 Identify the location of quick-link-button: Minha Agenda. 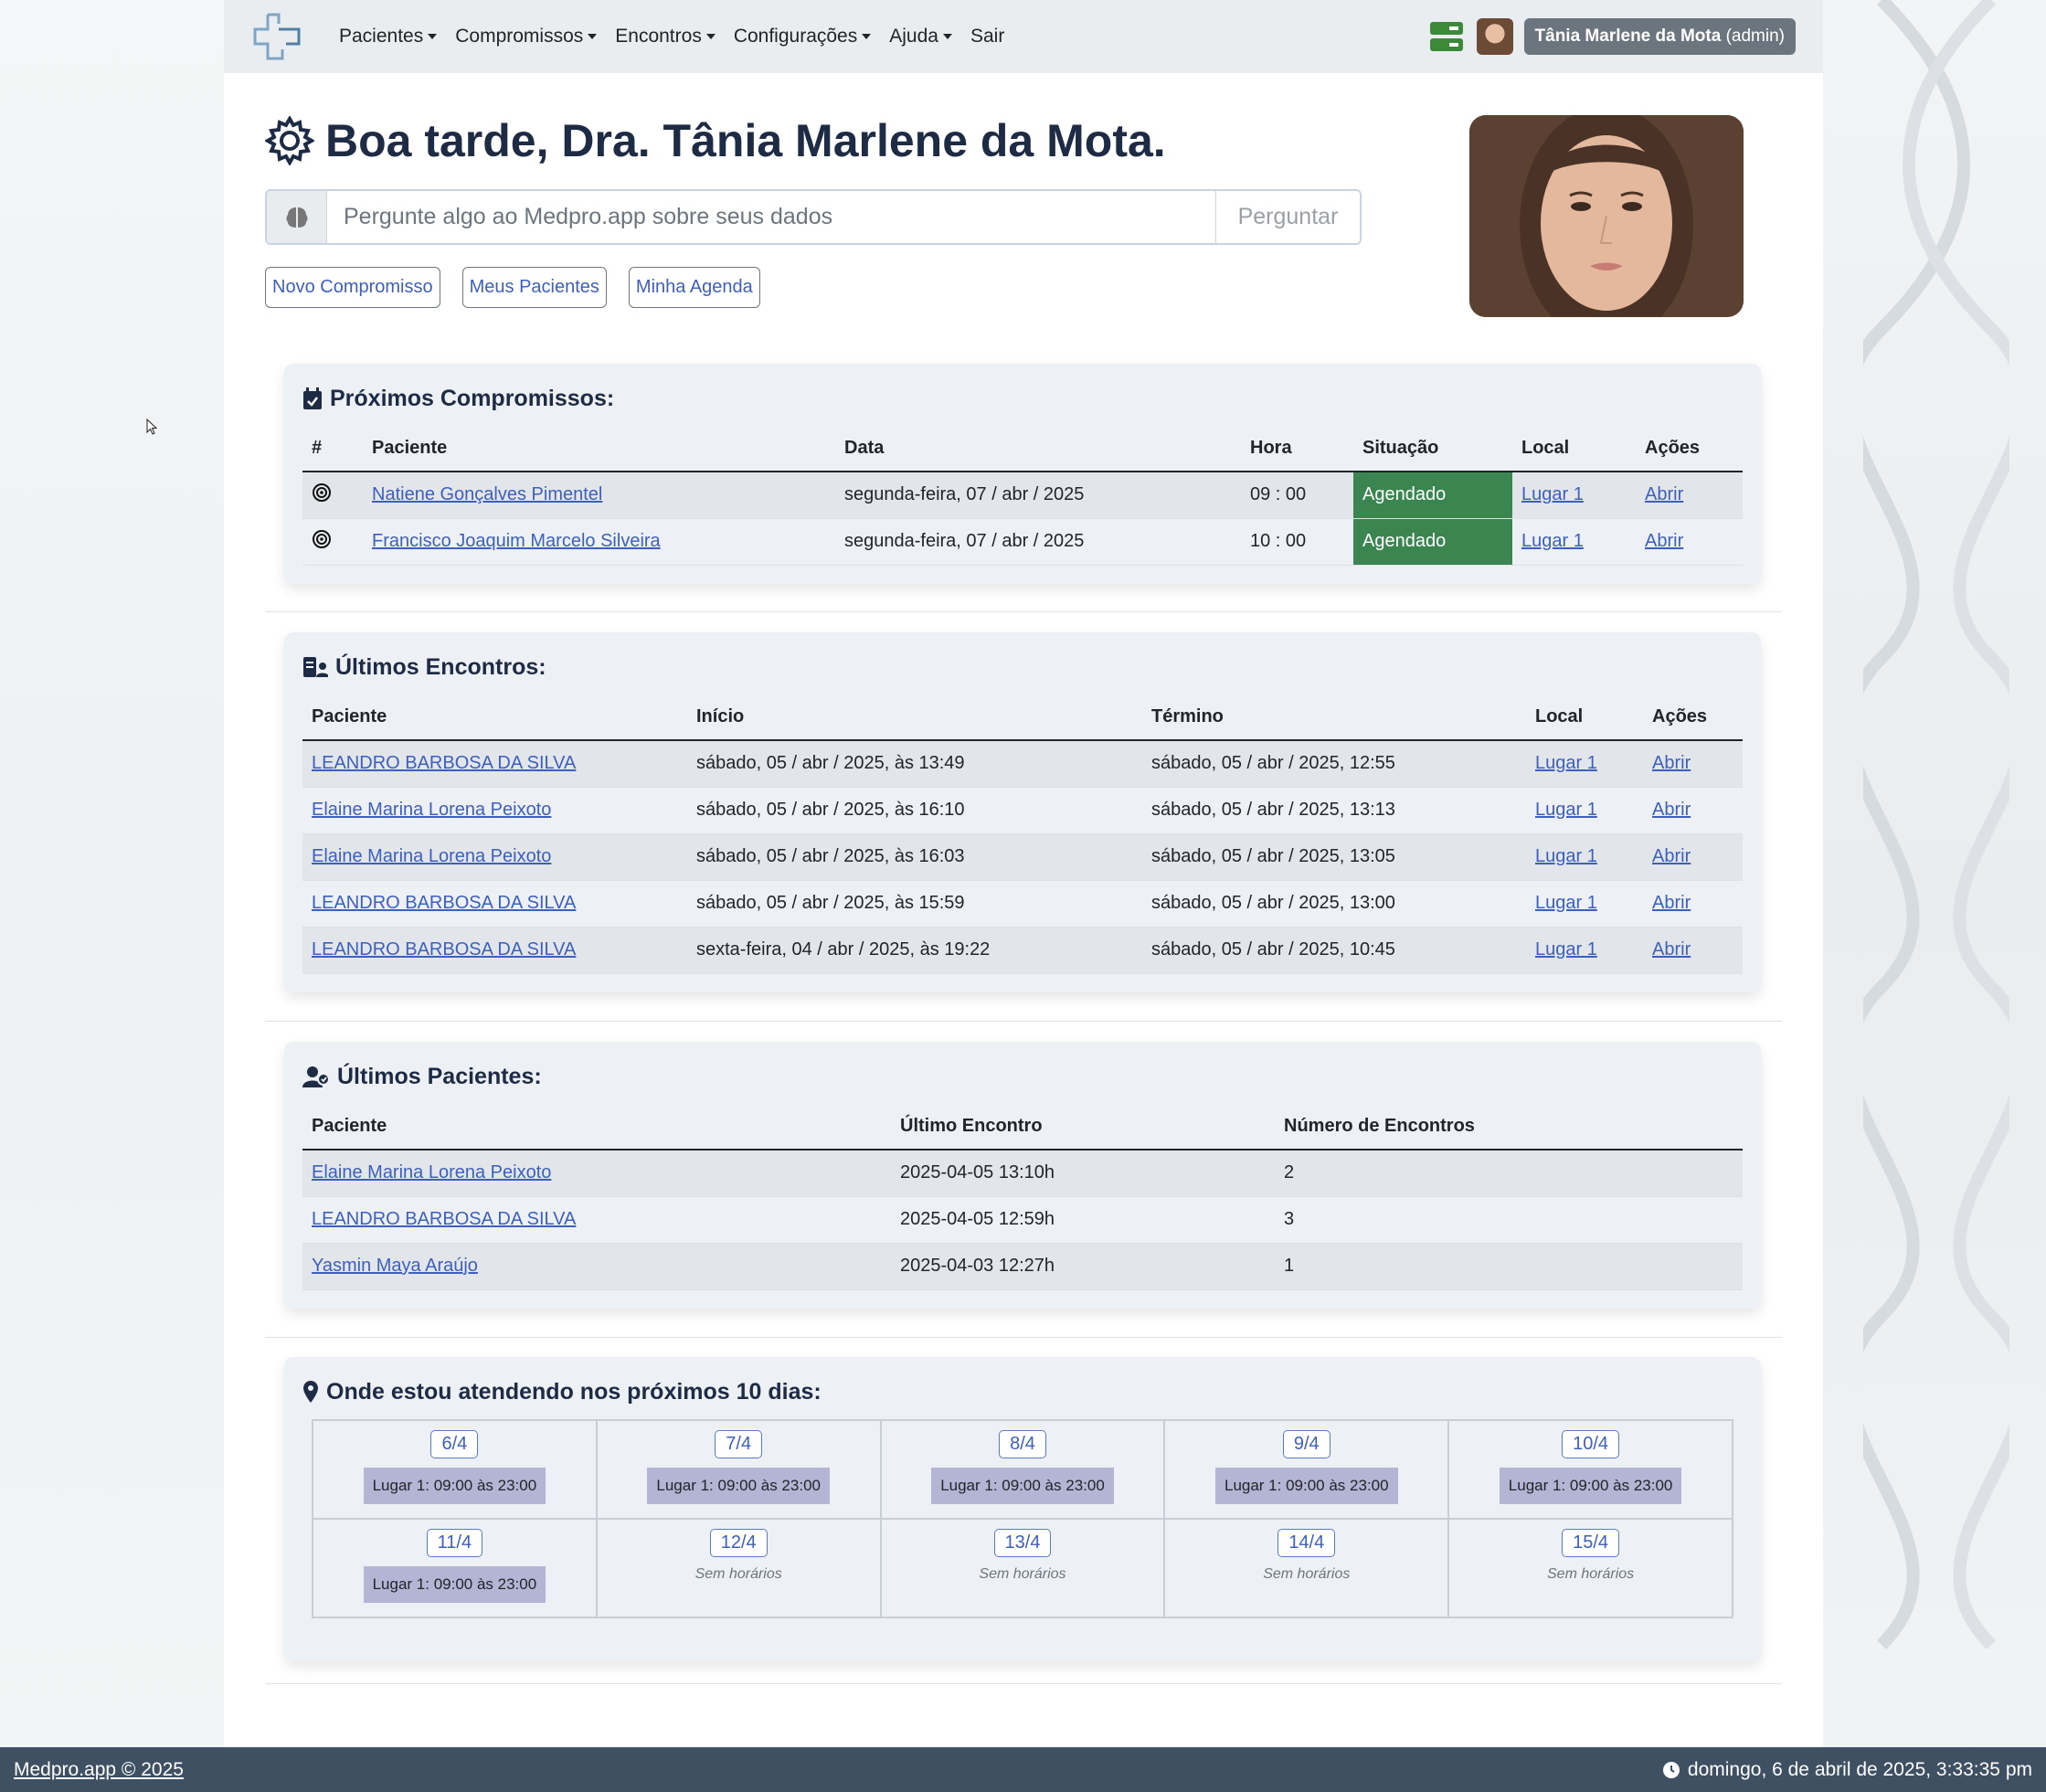
(694, 287).